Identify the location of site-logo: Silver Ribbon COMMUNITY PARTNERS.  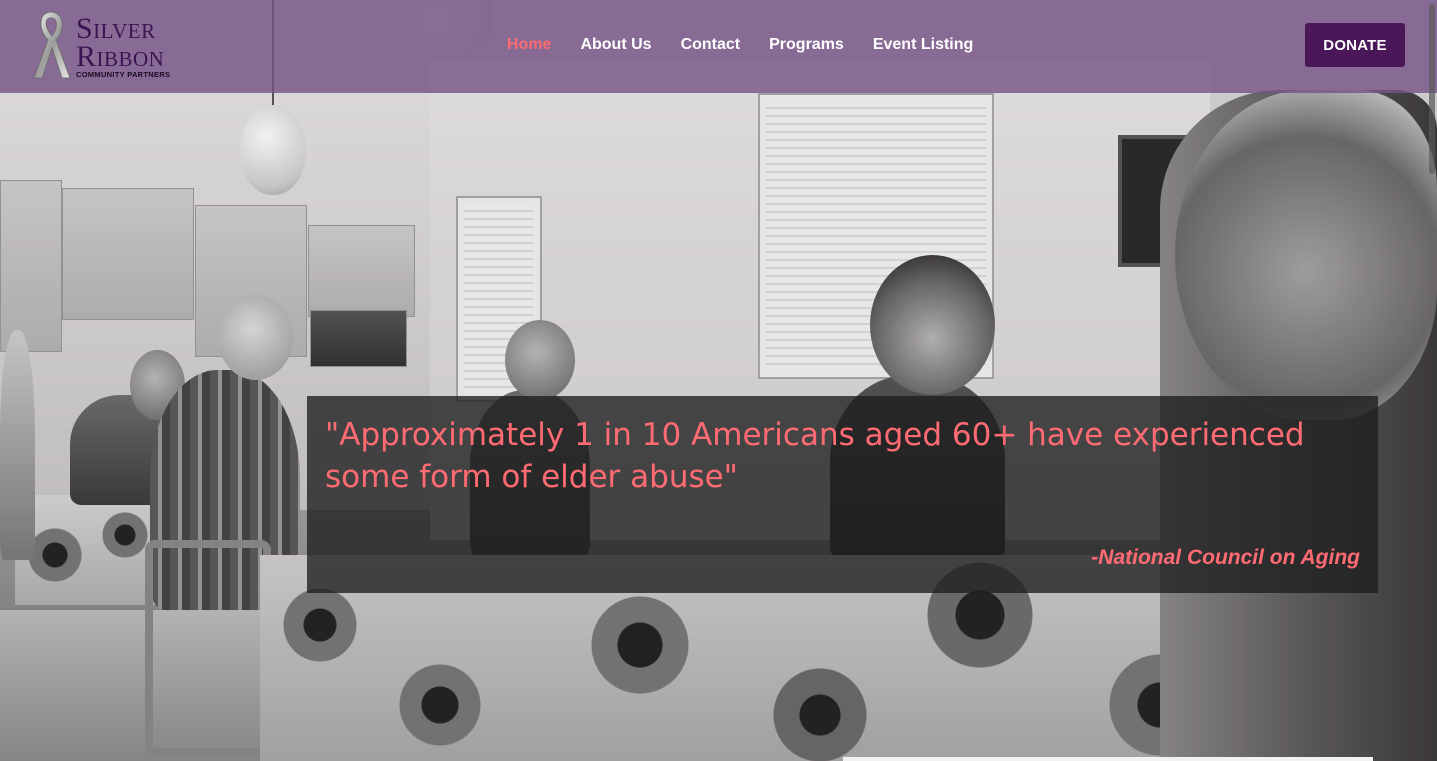
(108, 44).